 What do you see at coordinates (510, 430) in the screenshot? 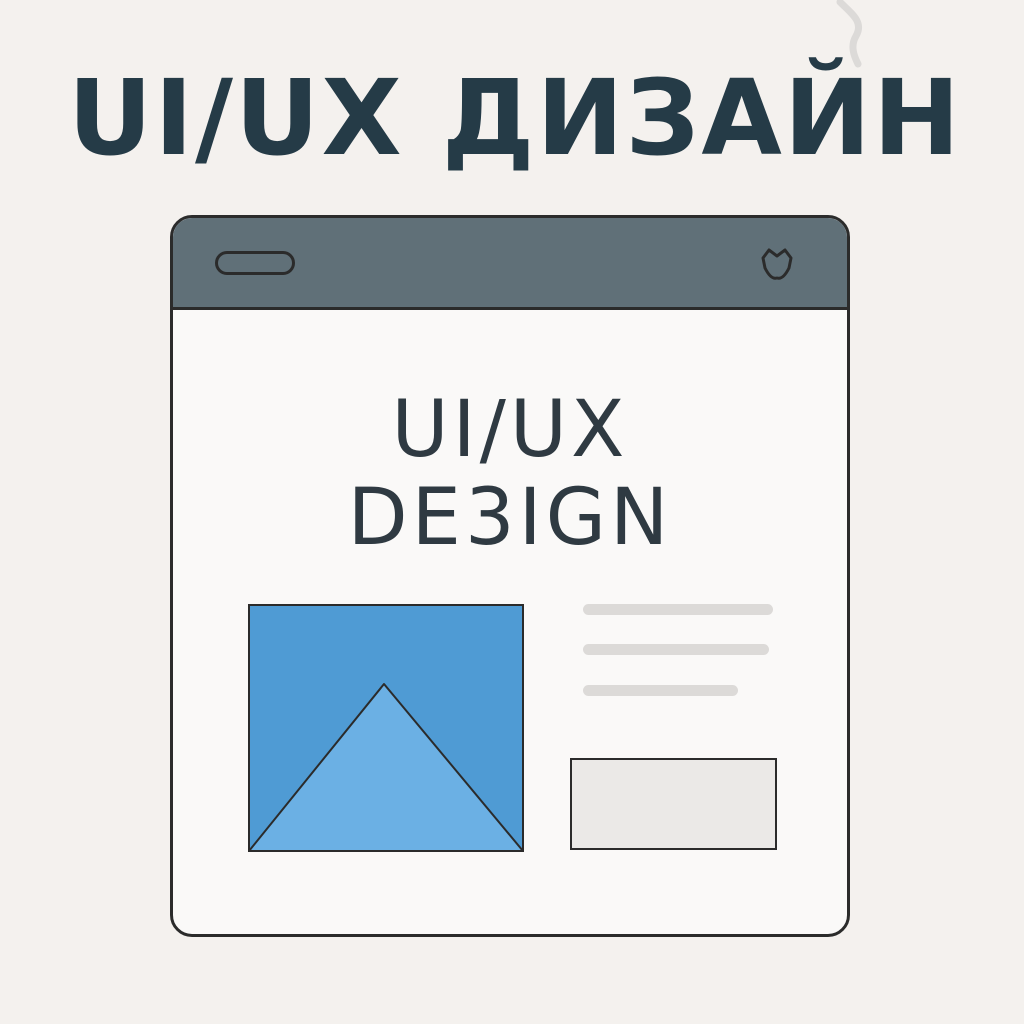
I see `window-title-line1: UI/UX` at bounding box center [510, 430].